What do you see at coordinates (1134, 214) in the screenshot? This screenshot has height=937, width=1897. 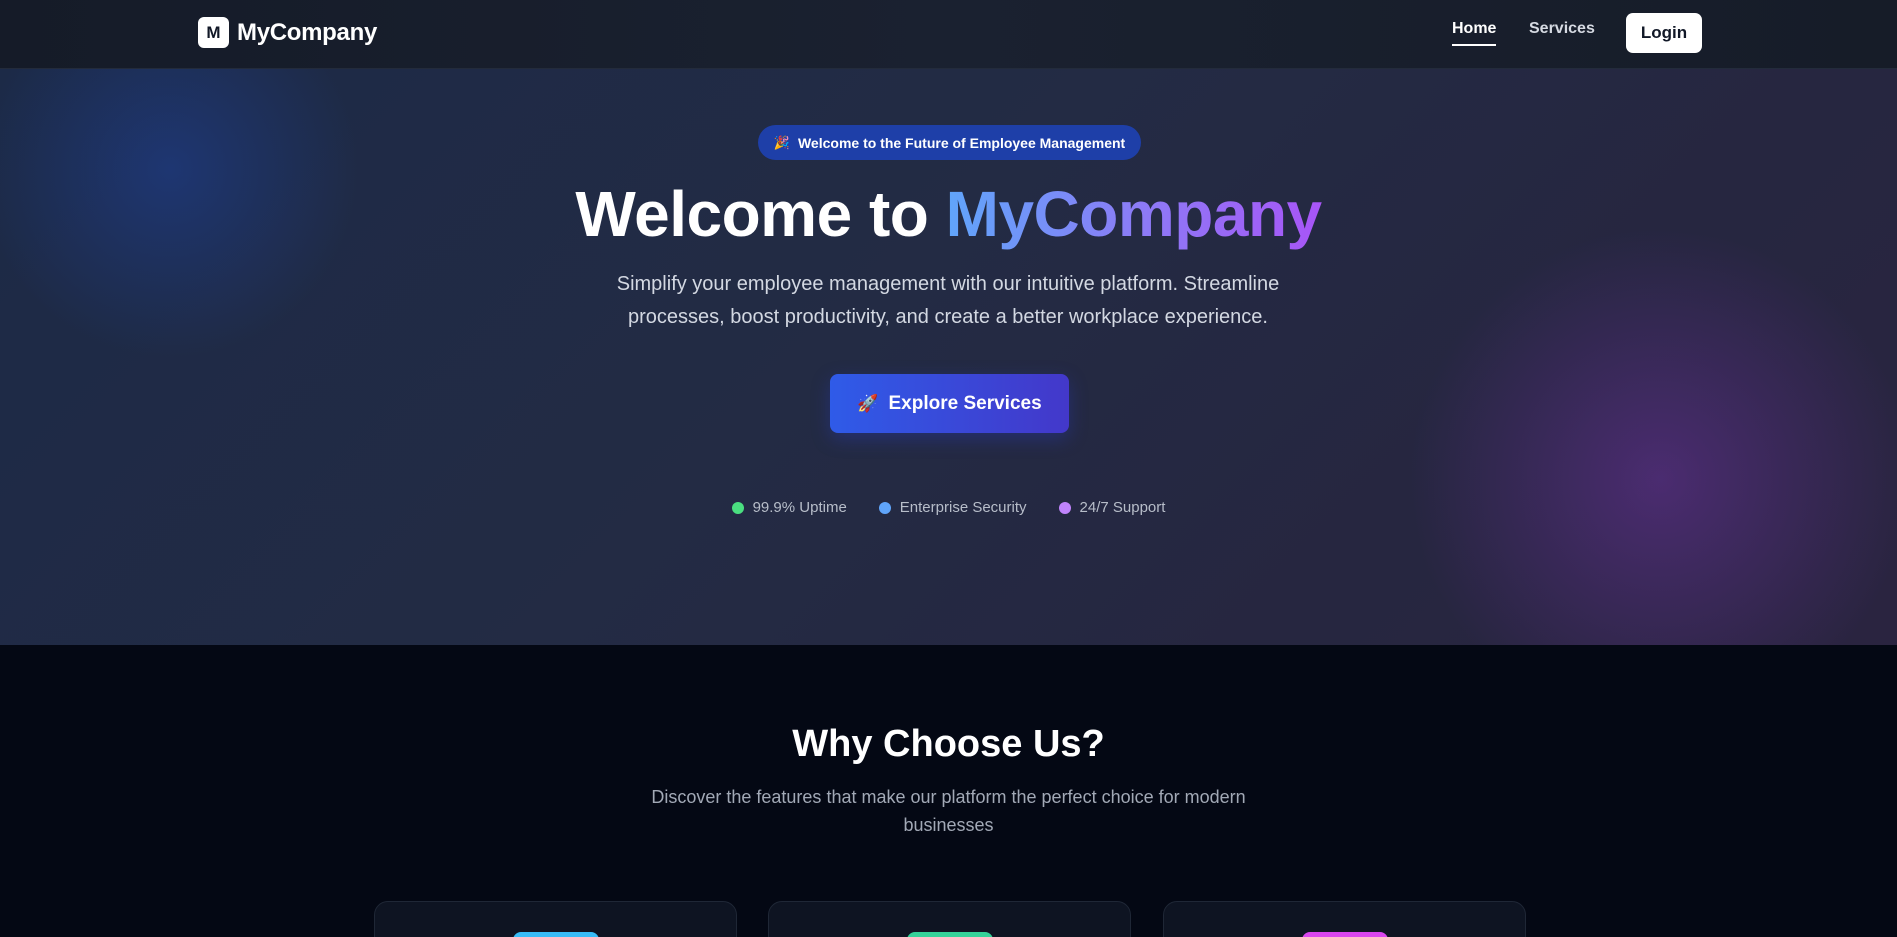 I see `hero-title-accent: MyCompany` at bounding box center [1134, 214].